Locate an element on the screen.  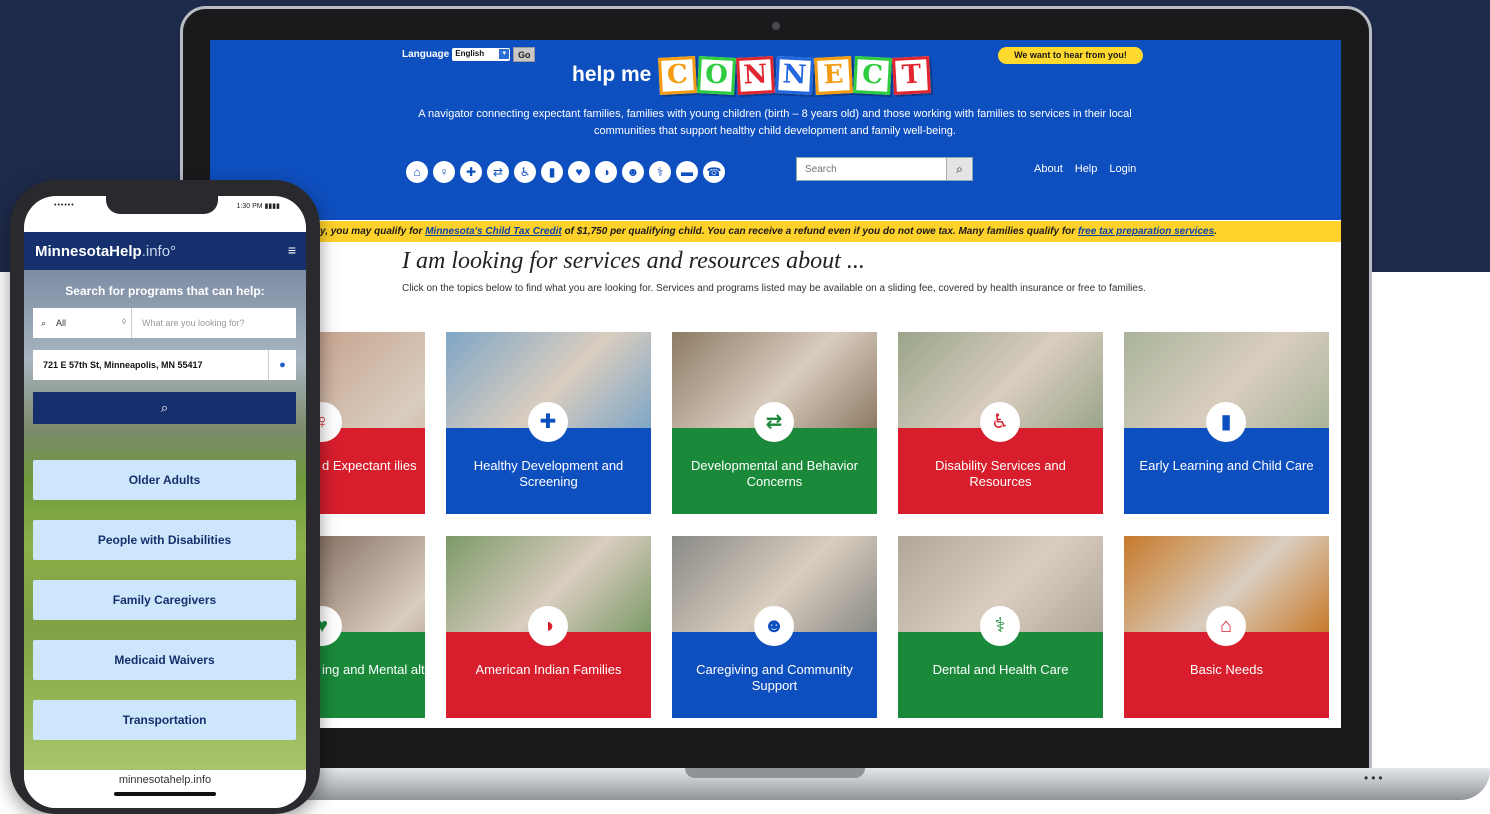
category-button: Older Adults is located at coordinates (164, 480).